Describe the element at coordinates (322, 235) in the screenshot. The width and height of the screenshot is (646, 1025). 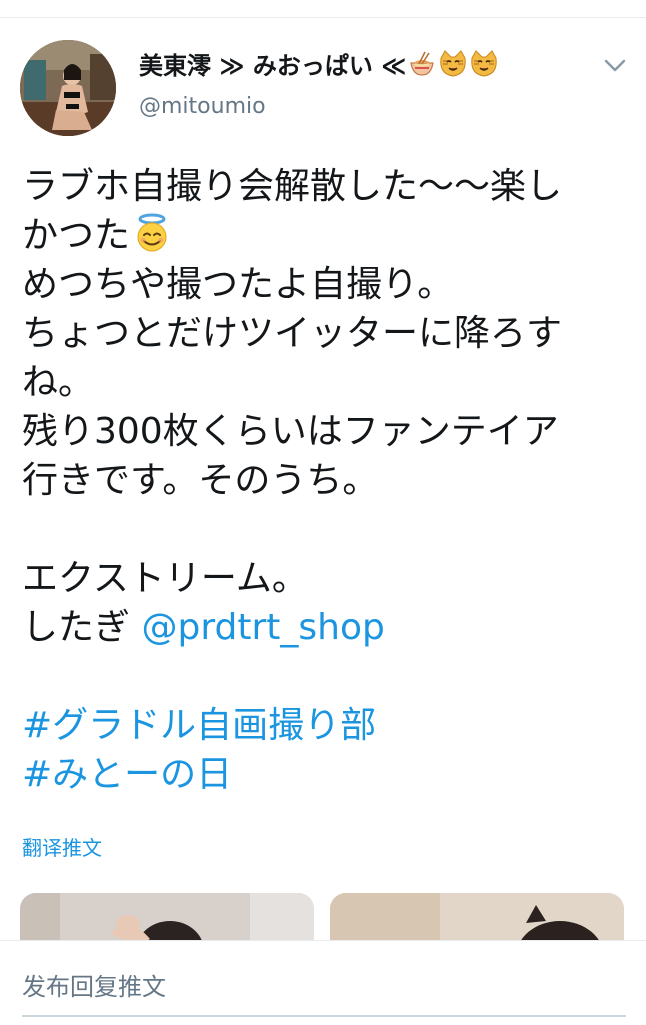
I see `tweet-line: かつた` at that location.